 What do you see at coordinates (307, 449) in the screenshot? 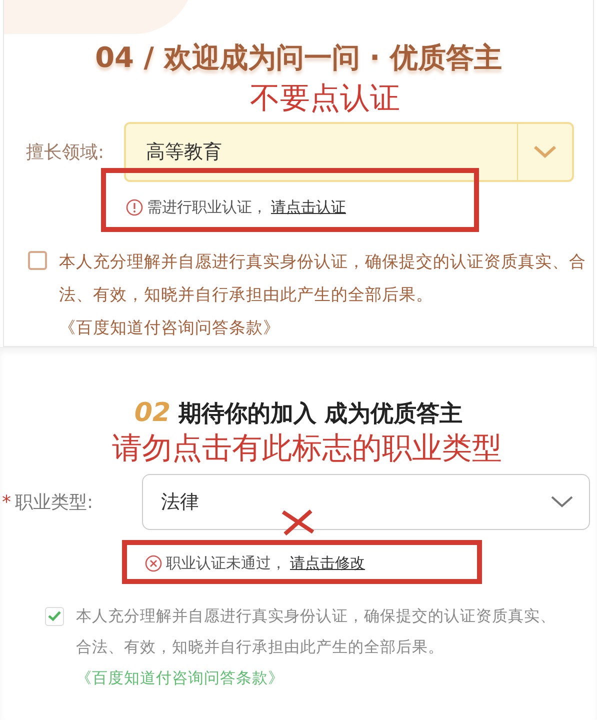
I see `annotation-text: 请勿点击有此标志的职业类型` at bounding box center [307, 449].